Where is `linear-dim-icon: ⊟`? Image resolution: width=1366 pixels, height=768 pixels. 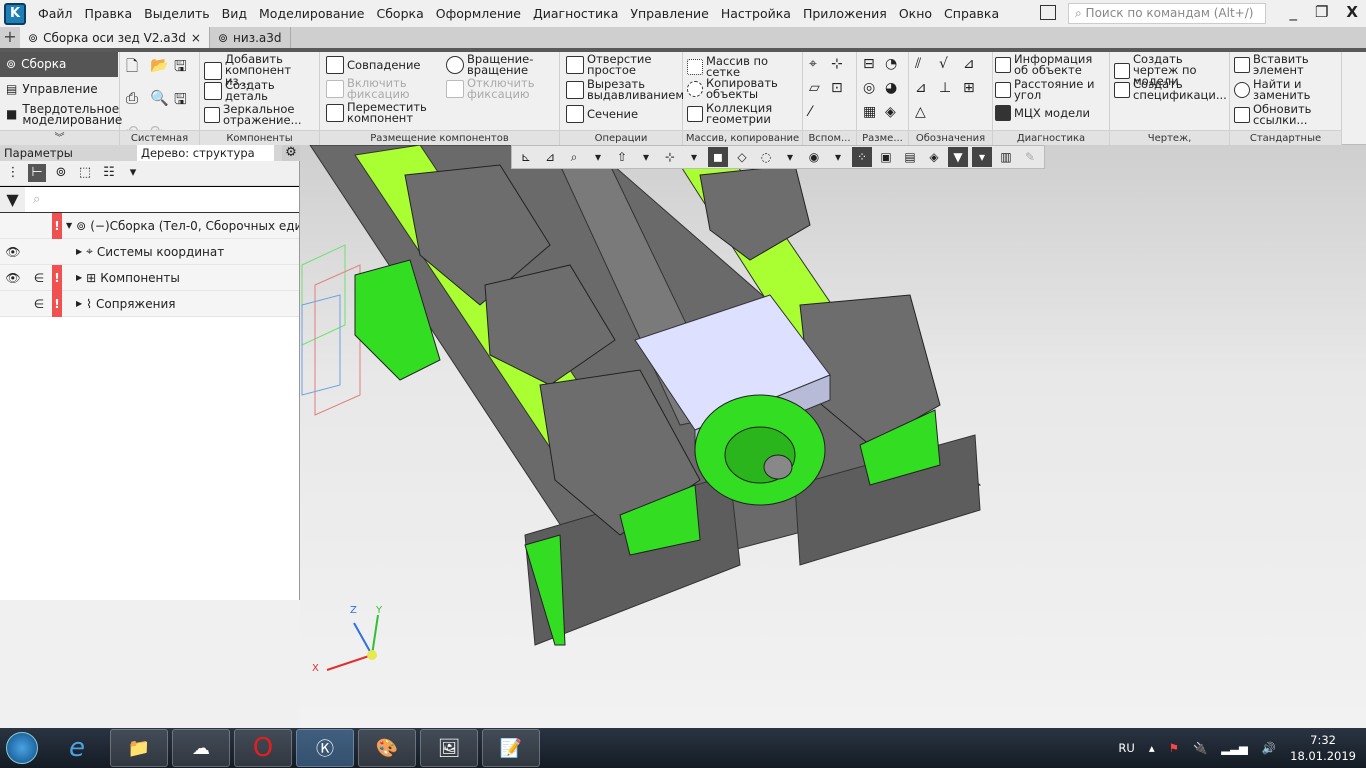 linear-dim-icon: ⊟ is located at coordinates (874, 64).